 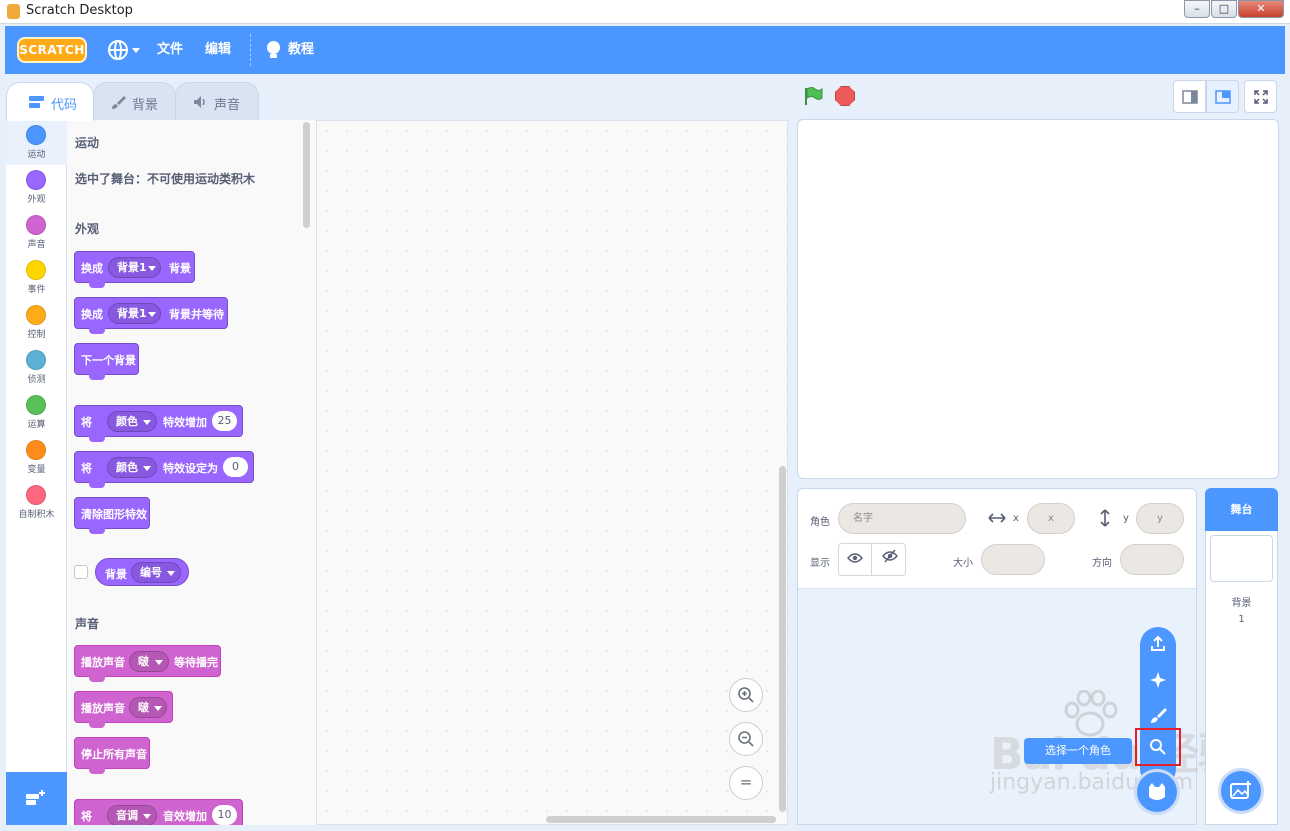 I want to click on show-sprite-button, so click(x=855, y=559).